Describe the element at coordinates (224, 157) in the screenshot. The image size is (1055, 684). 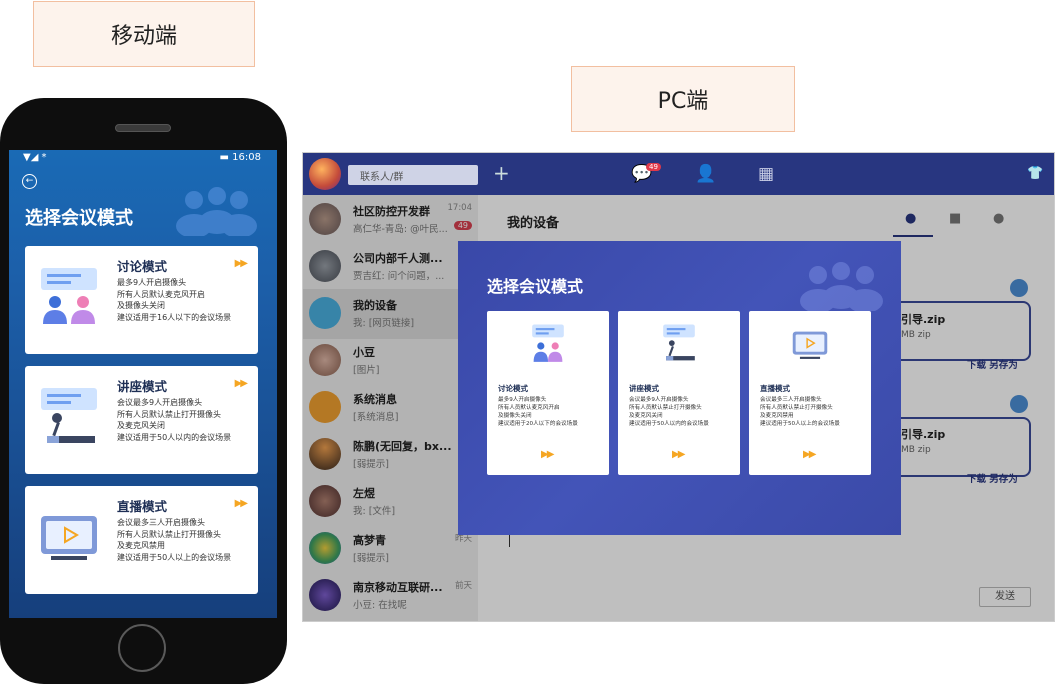
I see `battery-icon: ▬` at that location.